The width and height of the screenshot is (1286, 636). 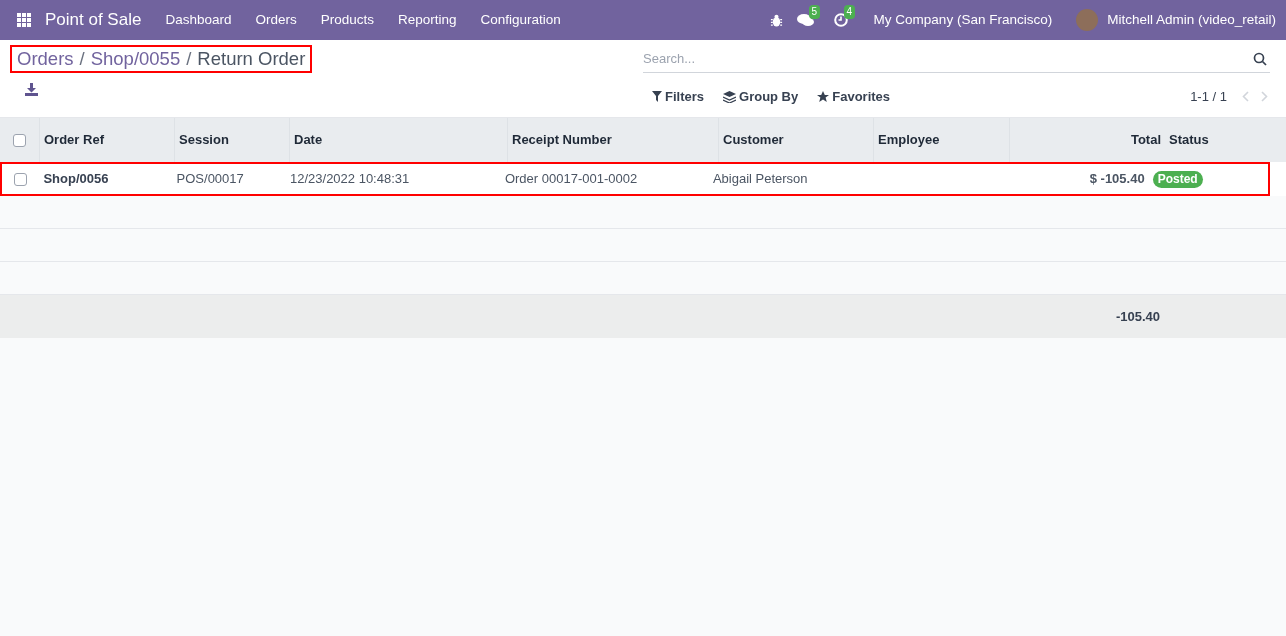 I want to click on column-header: Date, so click(x=308, y=140).